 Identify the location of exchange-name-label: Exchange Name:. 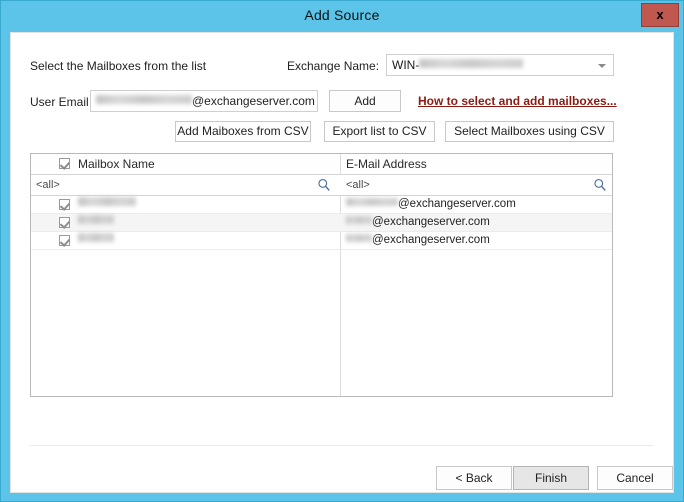
(333, 66).